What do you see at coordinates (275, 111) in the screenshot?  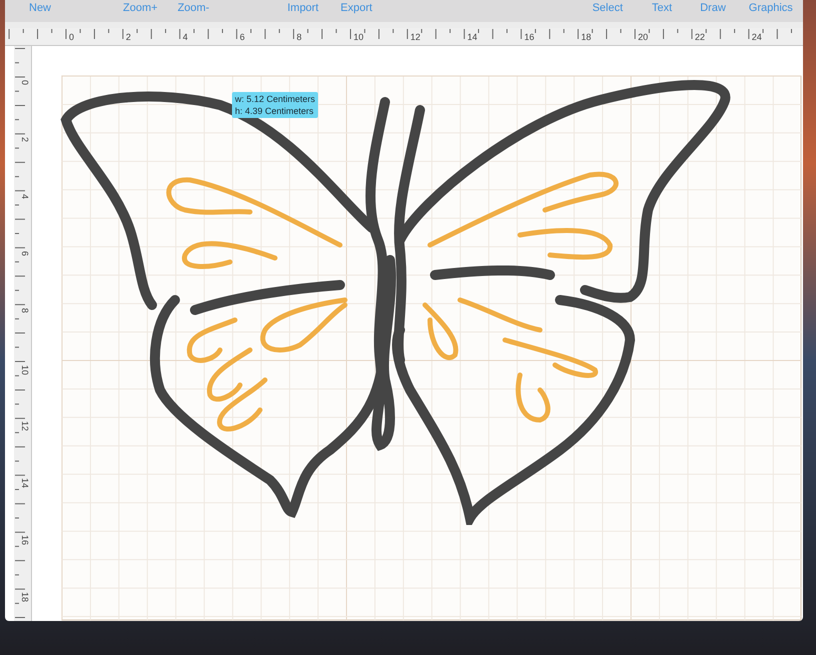 I see `tooltip-text: h: 4.39 Centimeters` at bounding box center [275, 111].